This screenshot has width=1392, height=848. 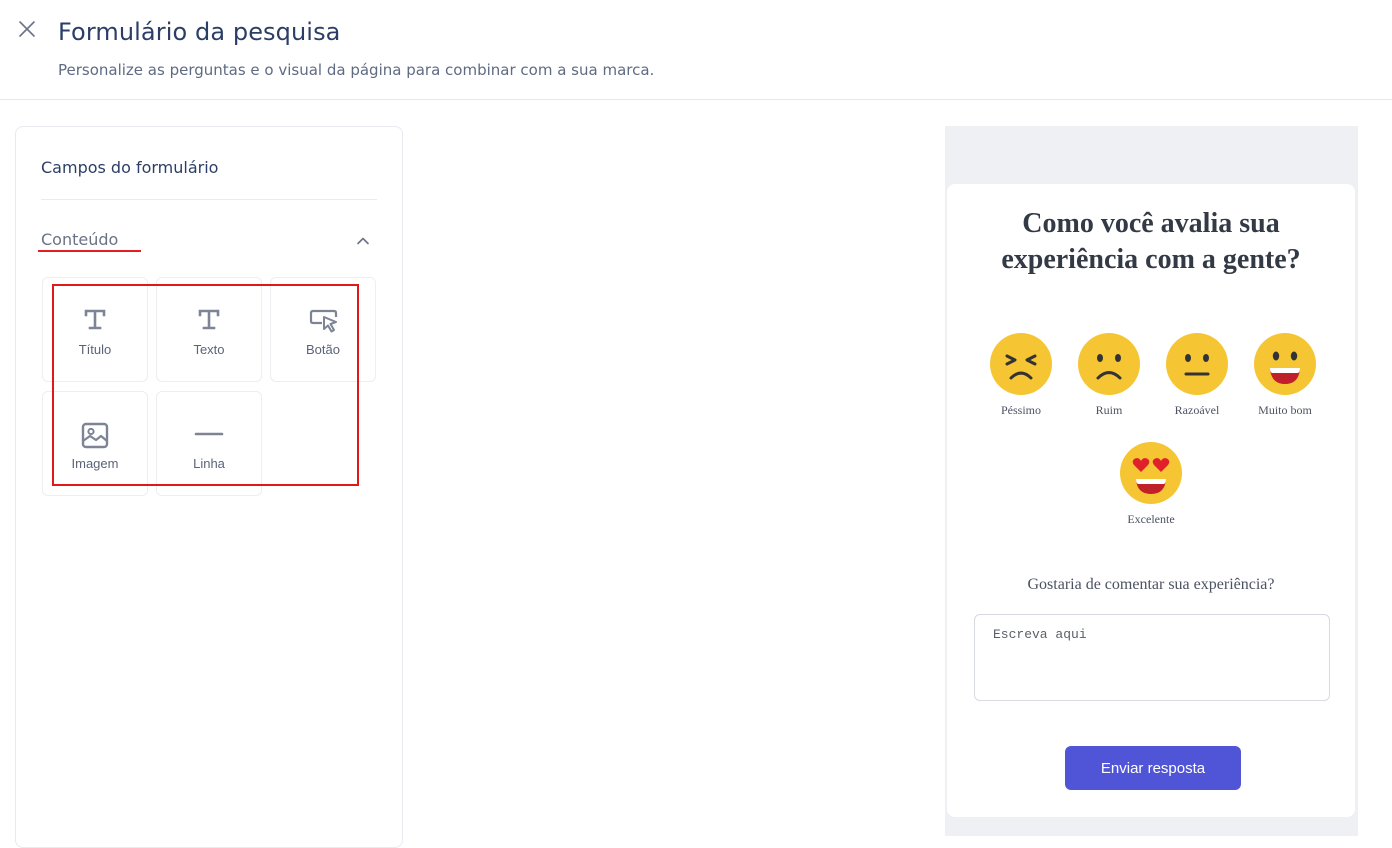 What do you see at coordinates (79, 239) in the screenshot?
I see `section-header-content: Conteúdo` at bounding box center [79, 239].